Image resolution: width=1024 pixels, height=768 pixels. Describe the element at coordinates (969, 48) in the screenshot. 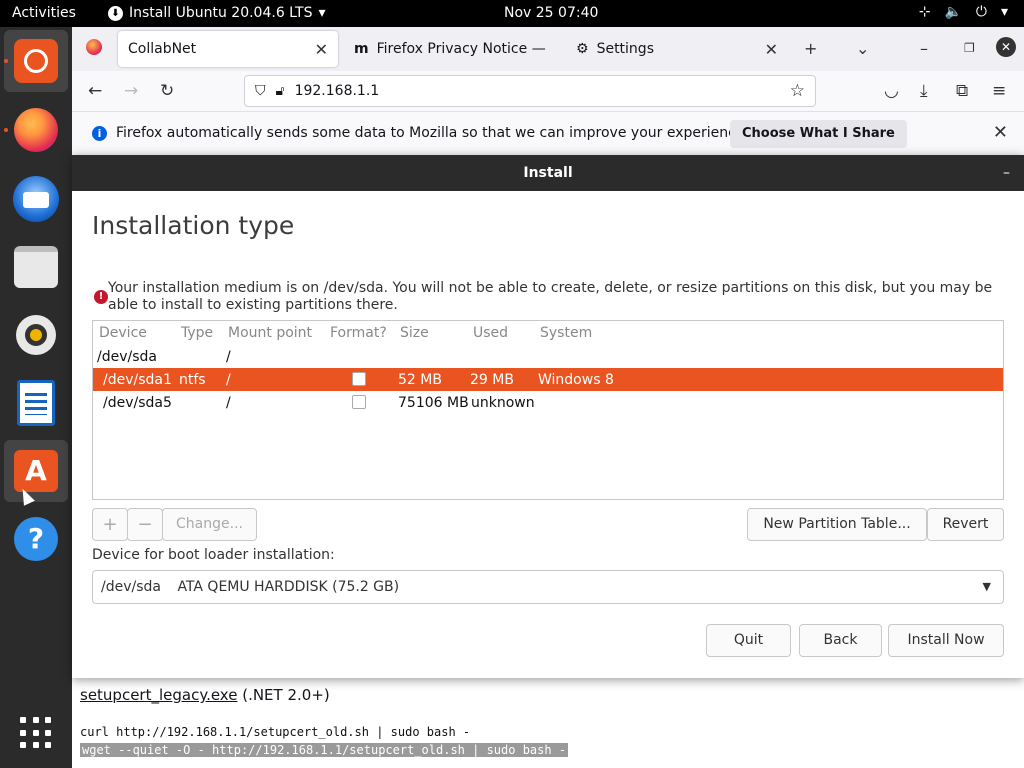

I see `restore-button: ❐` at that location.